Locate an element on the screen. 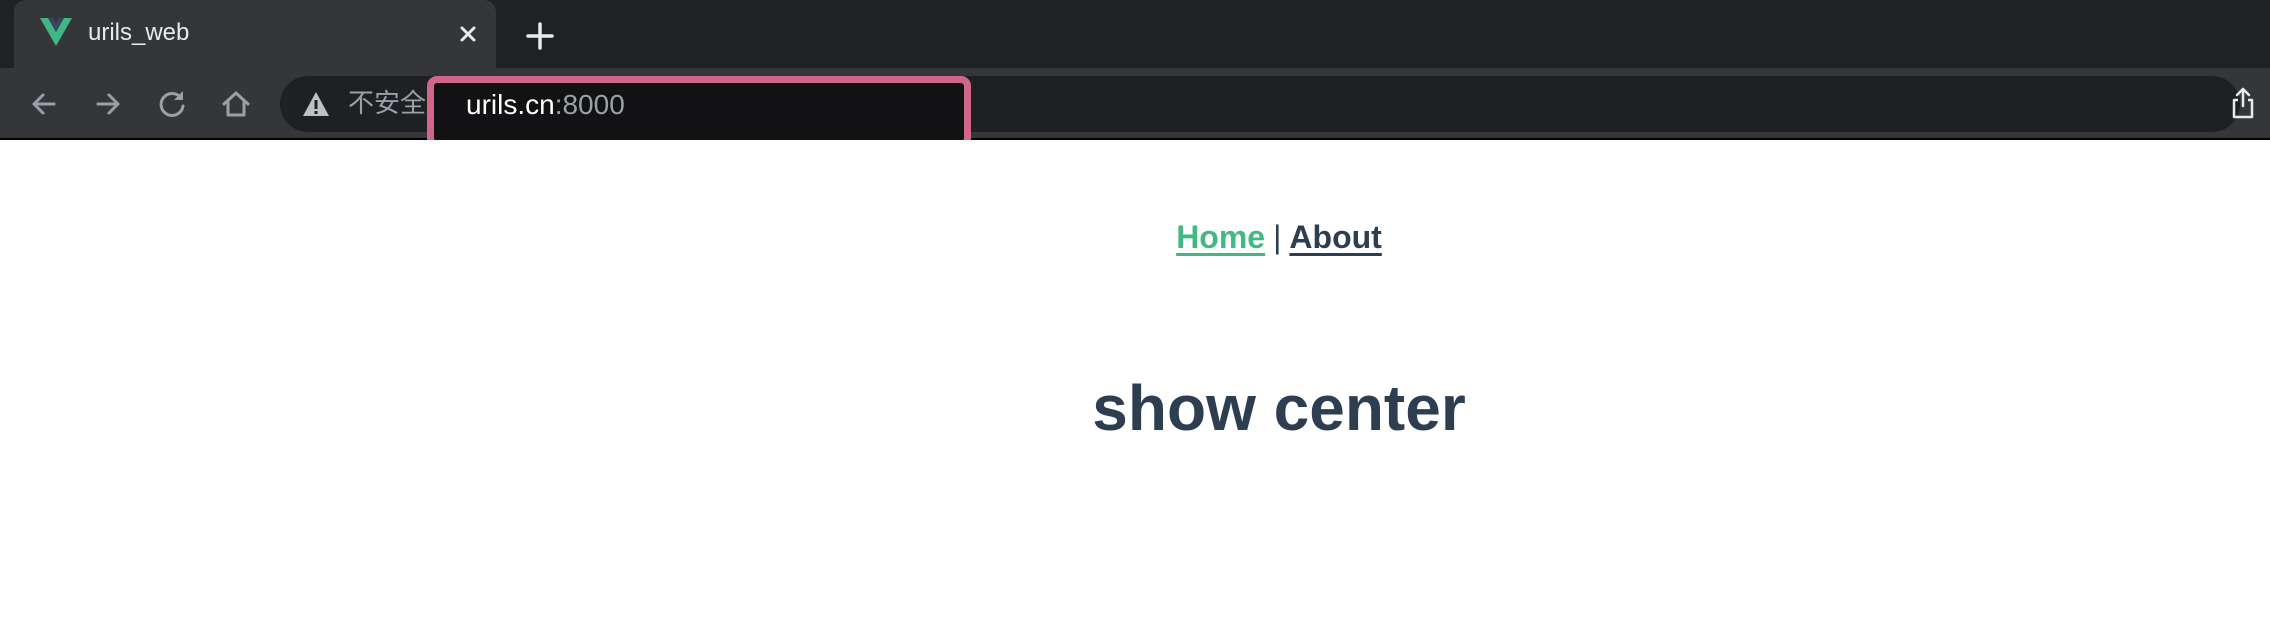 Image resolution: width=2270 pixels, height=620 pixels. tab-urils-web: urils_web is located at coordinates (255, 34).